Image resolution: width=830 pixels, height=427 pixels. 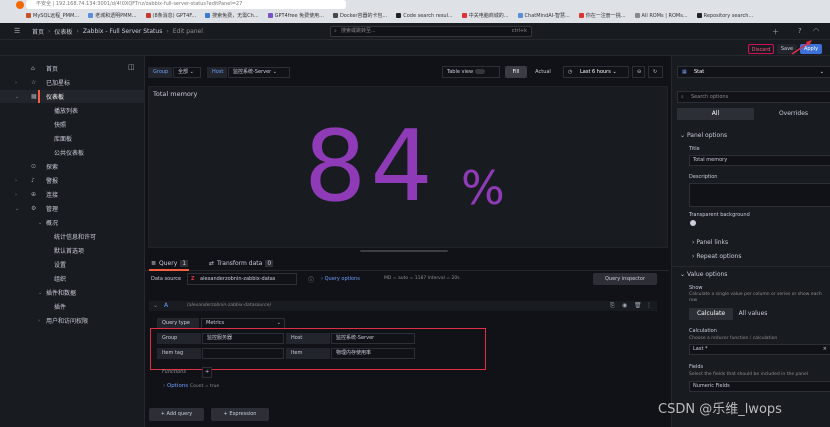 I want to click on tab-all: All, so click(x=715, y=114).